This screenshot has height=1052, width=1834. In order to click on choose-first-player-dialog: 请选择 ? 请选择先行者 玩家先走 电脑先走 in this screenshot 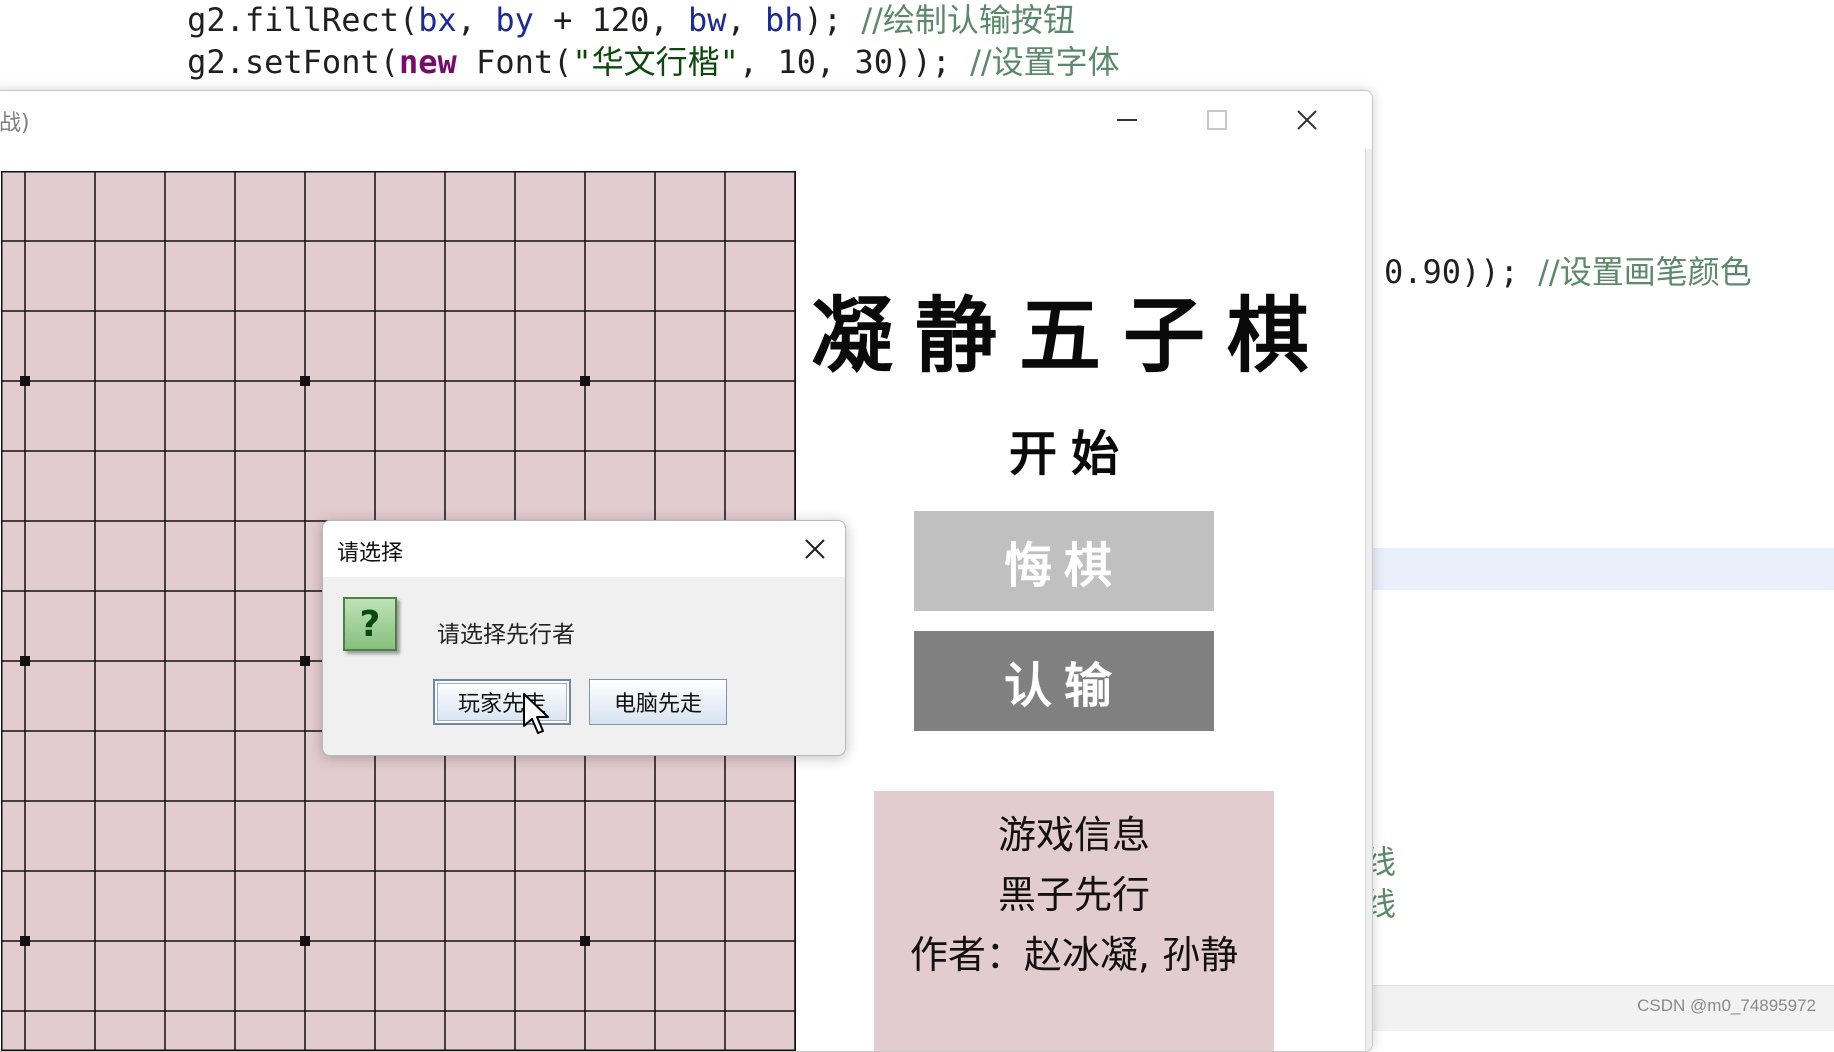, I will do `click(584, 638)`.